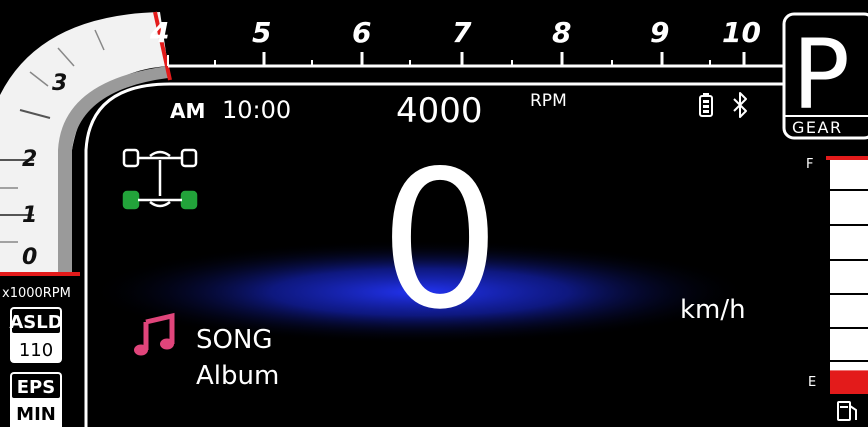  Describe the element at coordinates (256, 110) in the screenshot. I see `clock-time: 10:00` at that location.